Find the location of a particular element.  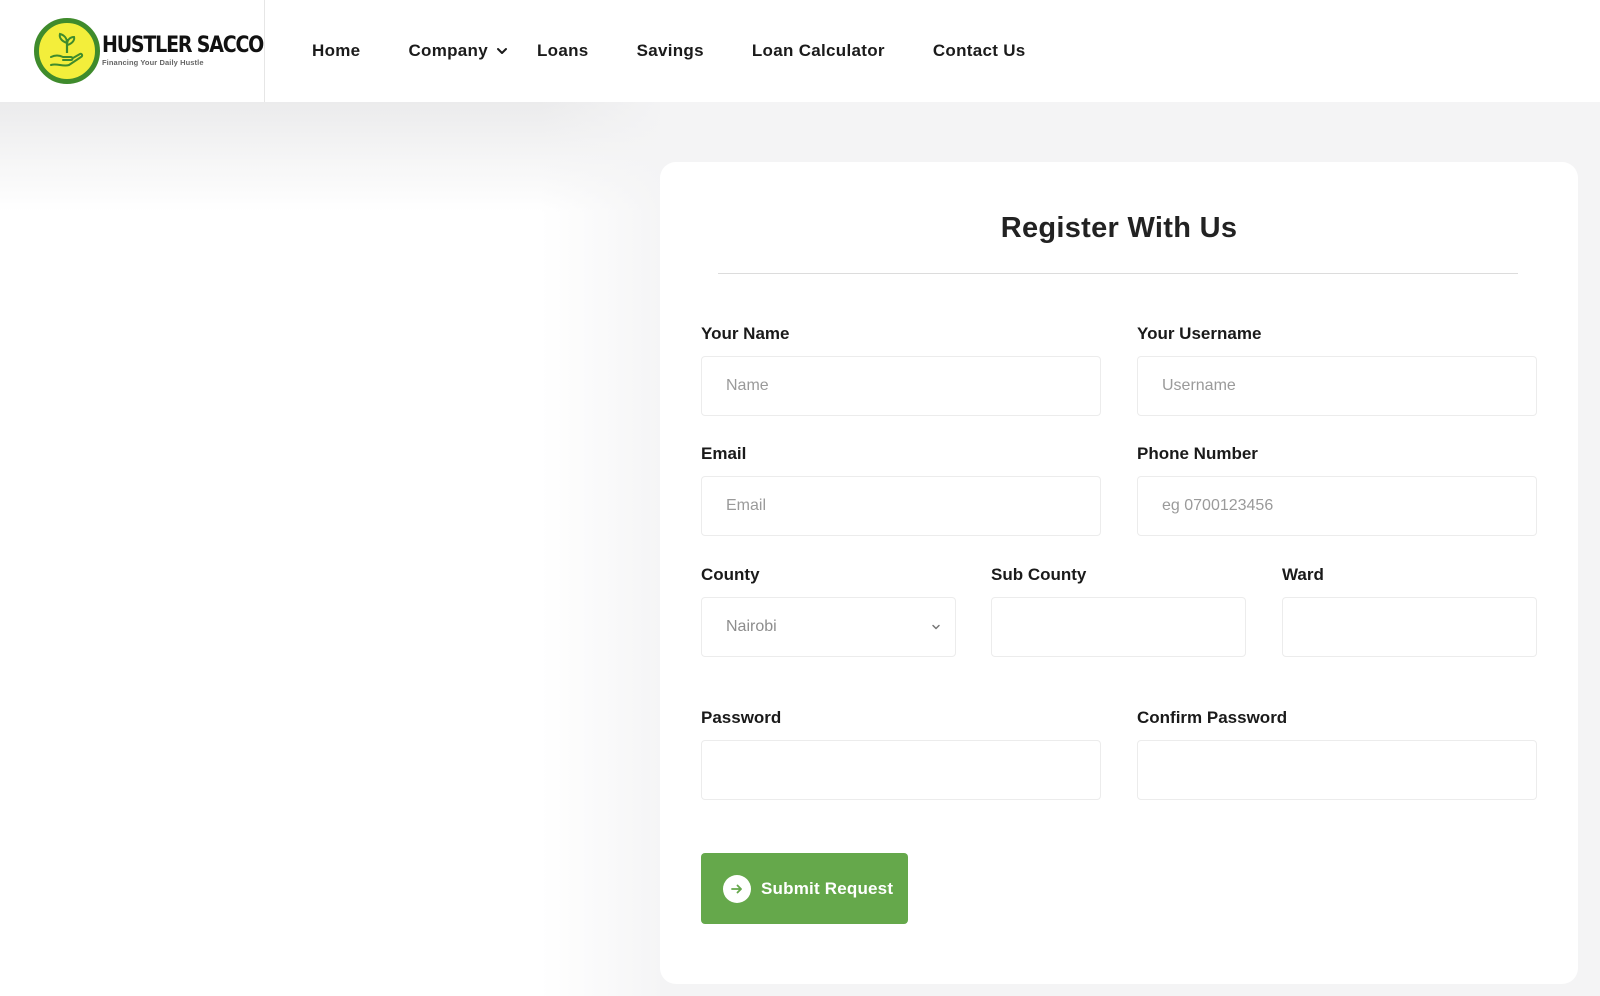

nav-contact-us: Contact Us is located at coordinates (979, 51).